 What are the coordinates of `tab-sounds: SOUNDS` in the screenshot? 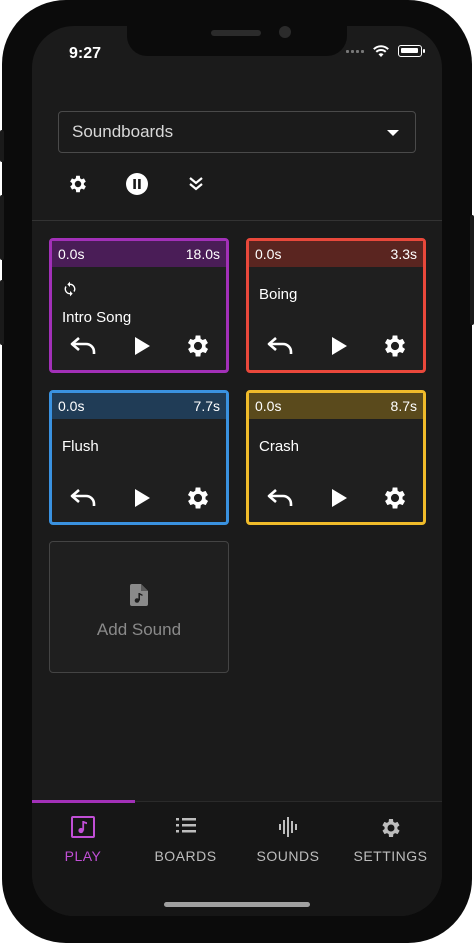 It's located at (288, 837).